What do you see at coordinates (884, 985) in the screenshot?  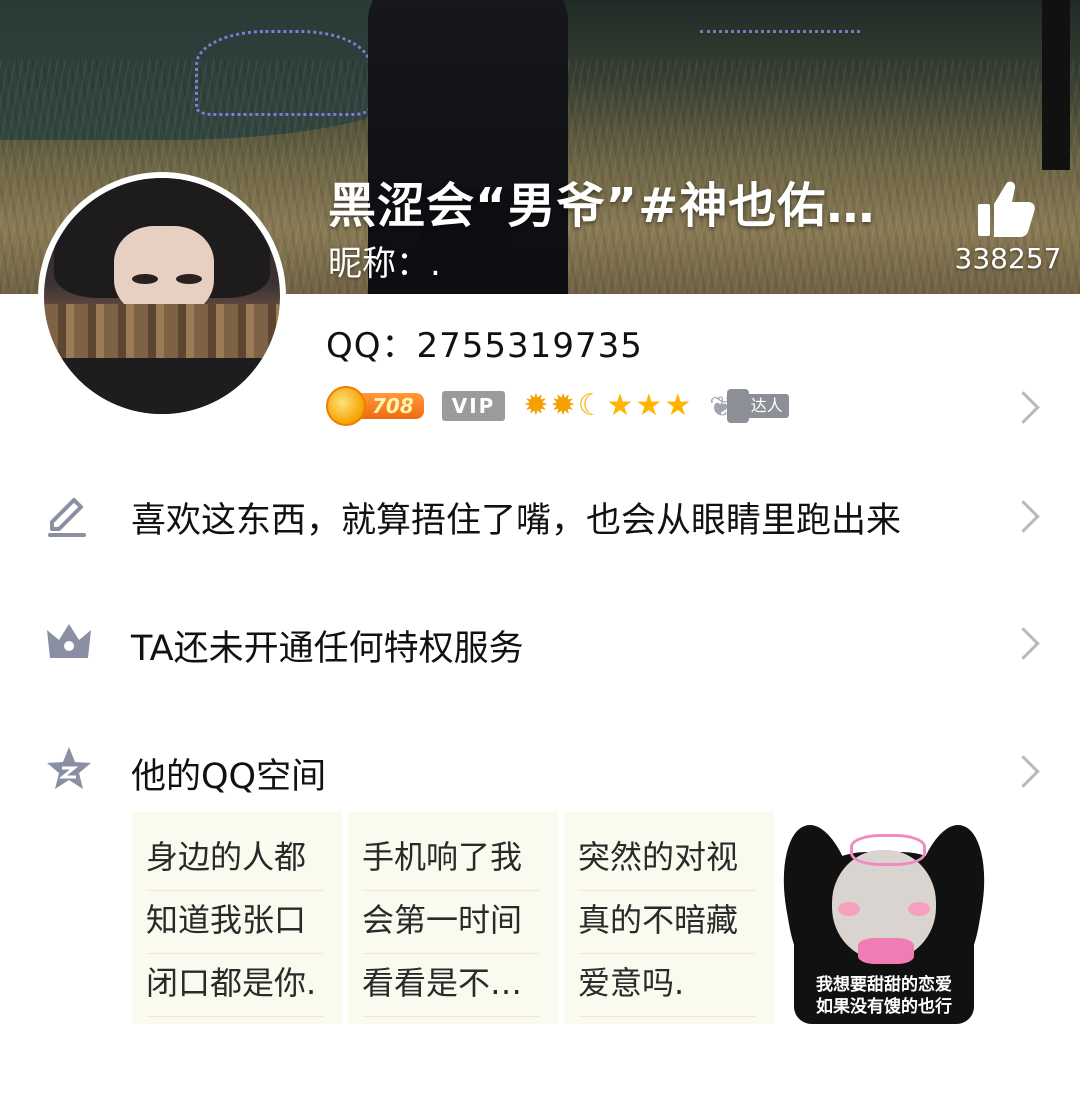 I see `meme-caption-line: 我想要甜甜的恋爱` at bounding box center [884, 985].